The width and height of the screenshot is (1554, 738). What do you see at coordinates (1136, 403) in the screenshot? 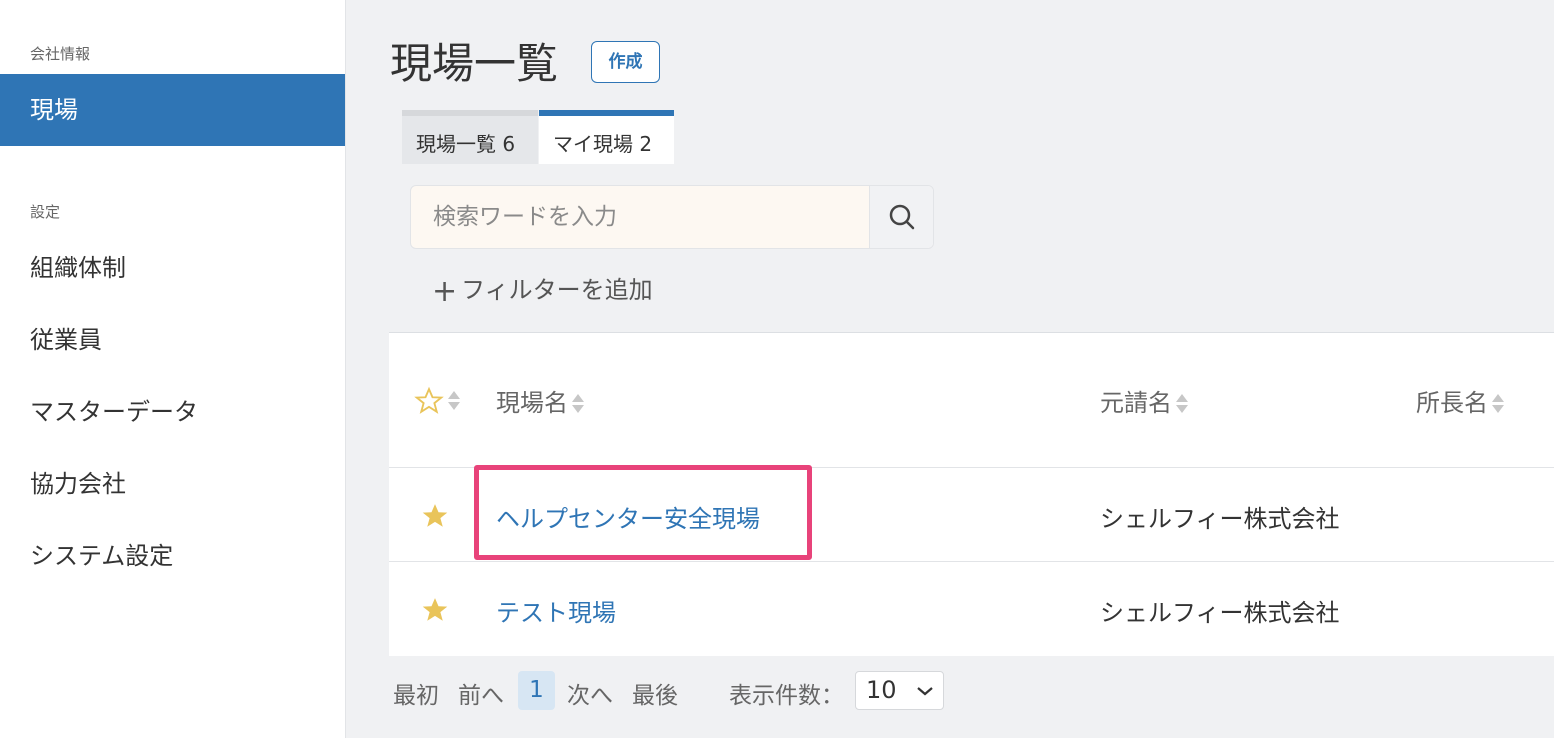
I see `column-header-label: 元請名` at bounding box center [1136, 403].